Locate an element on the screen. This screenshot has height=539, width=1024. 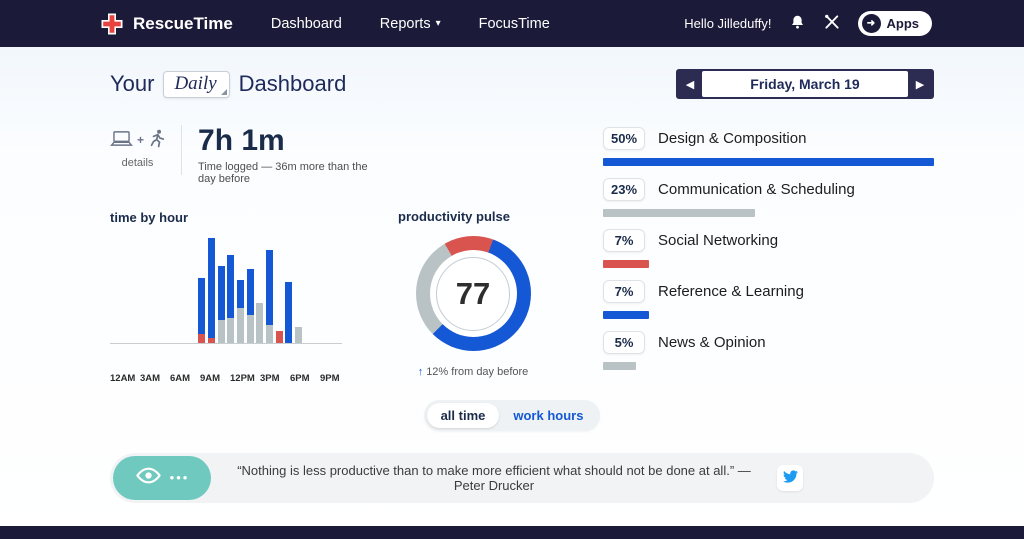
toggle-work-hours: work hours is located at coordinates (548, 415).